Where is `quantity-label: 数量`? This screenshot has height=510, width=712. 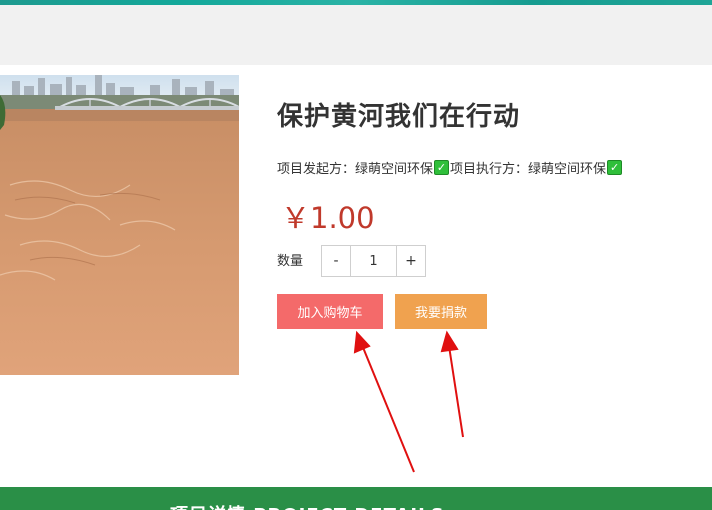 quantity-label: 数量 is located at coordinates (290, 261).